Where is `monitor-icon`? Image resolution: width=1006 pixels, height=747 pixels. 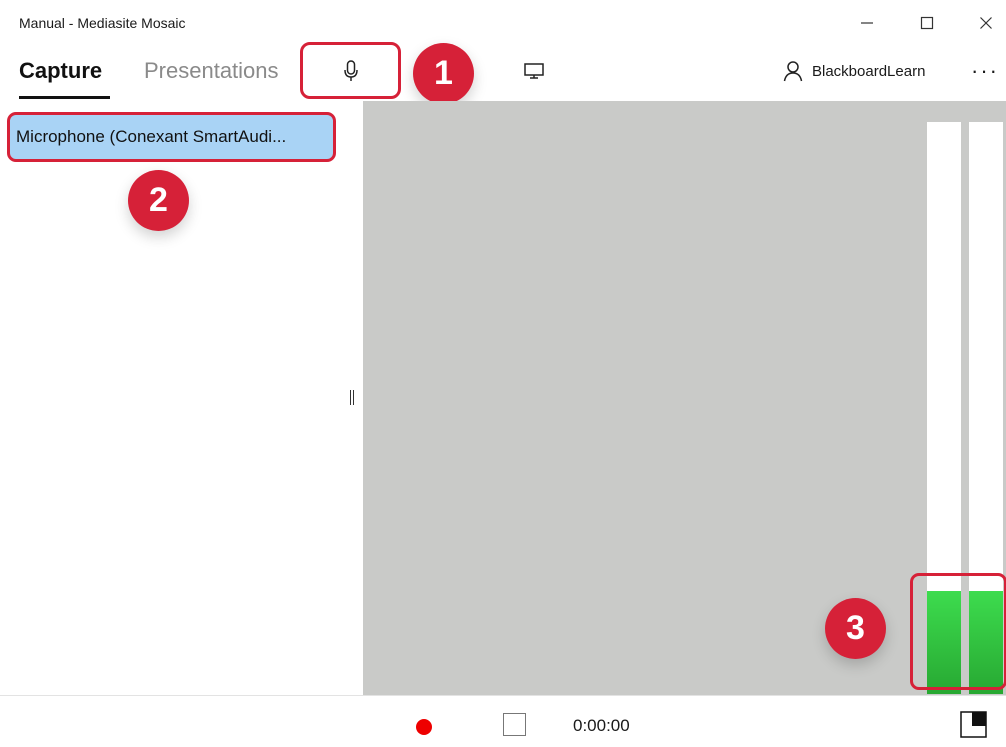
monitor-icon is located at coordinates (534, 71).